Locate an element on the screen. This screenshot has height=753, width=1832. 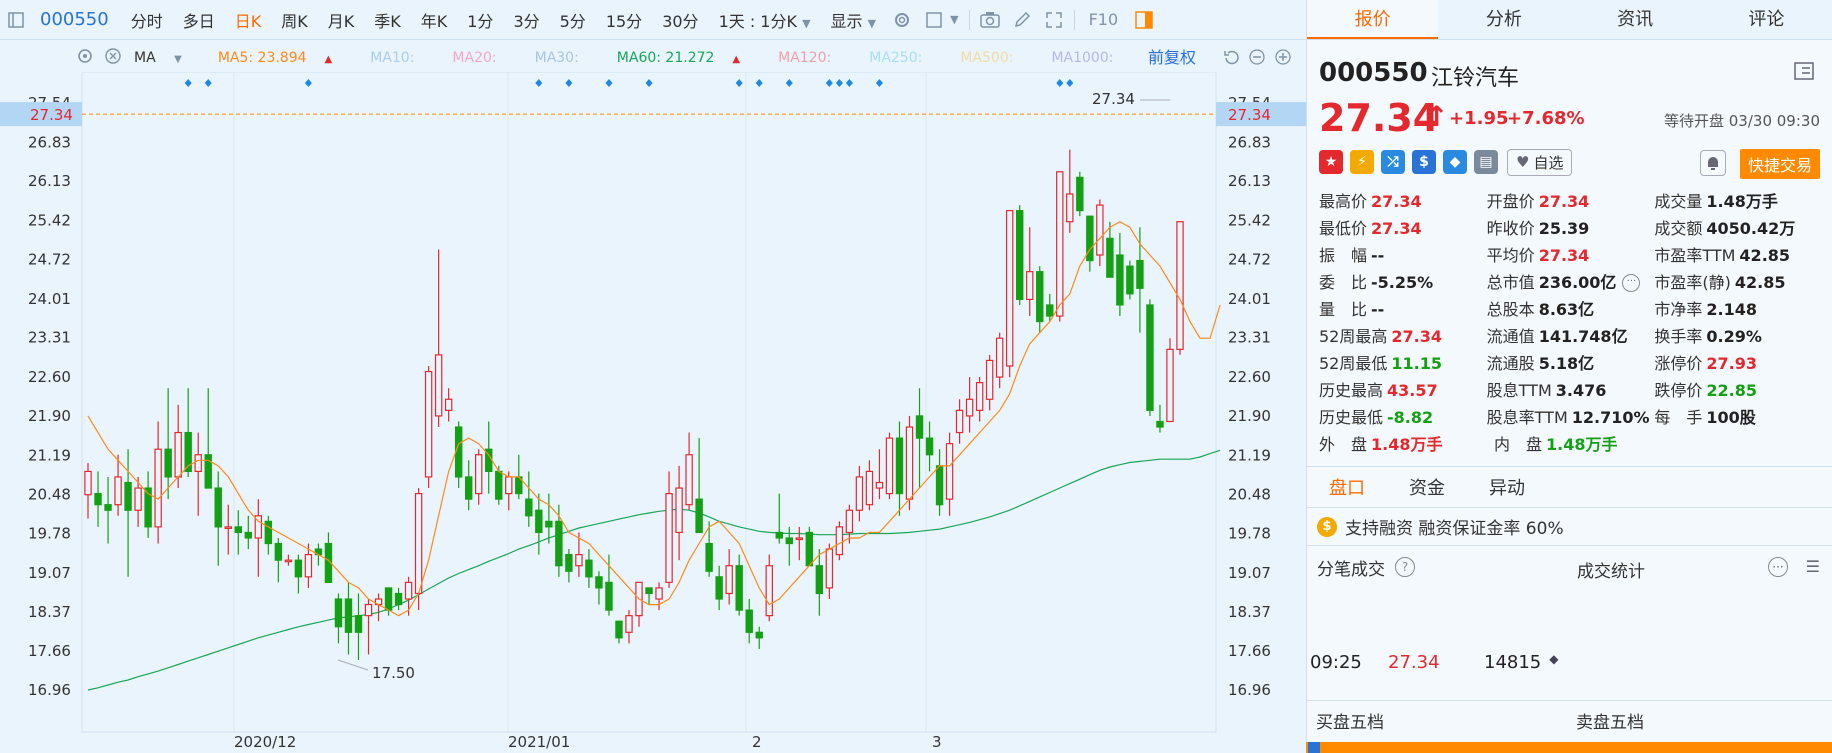
bell-icon is located at coordinates (1713, 163).